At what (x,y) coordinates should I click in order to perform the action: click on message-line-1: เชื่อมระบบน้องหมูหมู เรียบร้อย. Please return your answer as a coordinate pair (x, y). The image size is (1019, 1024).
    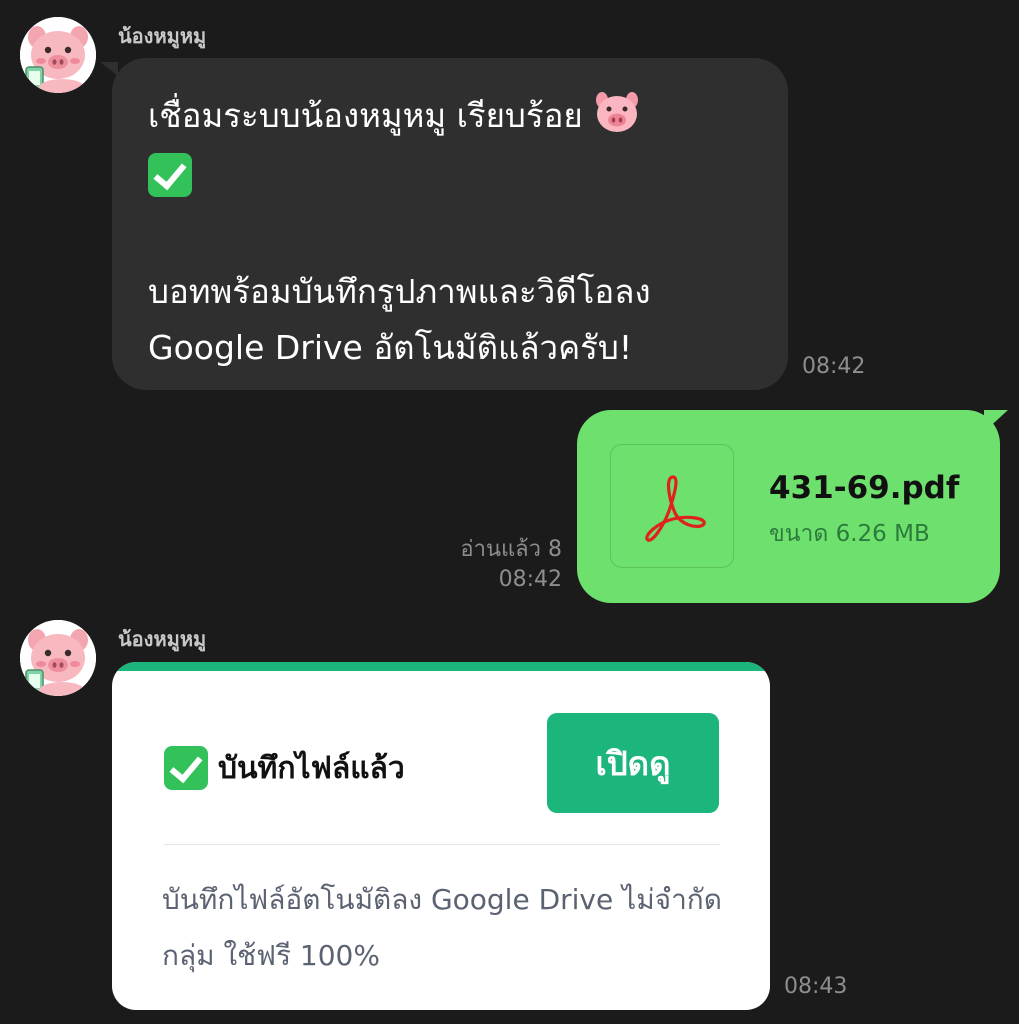
    Looking at the image, I should click on (365, 115).